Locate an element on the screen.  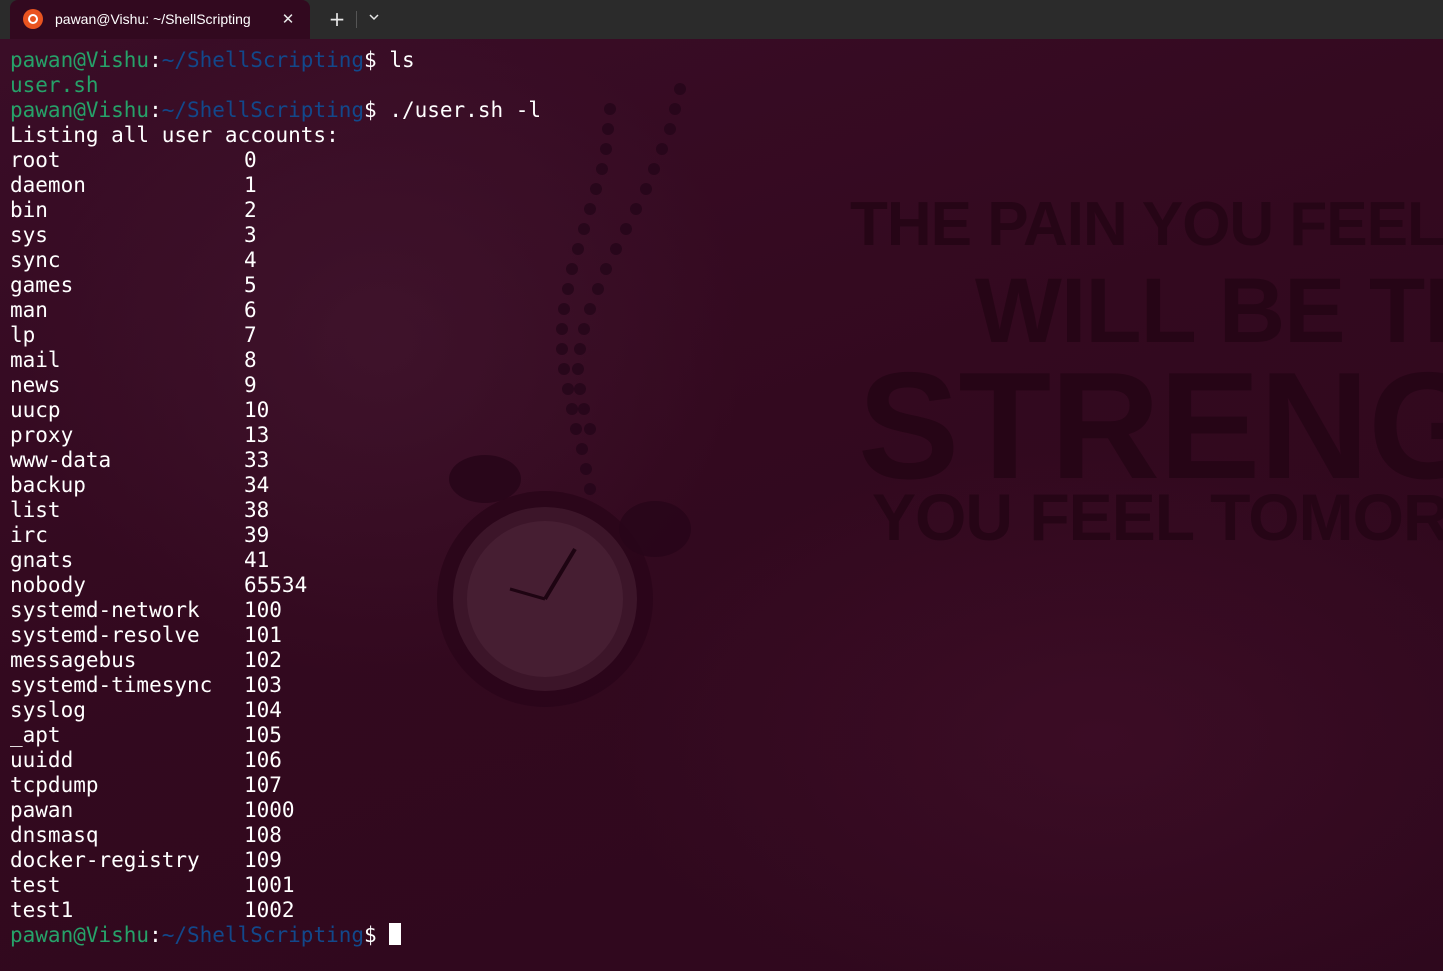
user-uid: 101 is located at coordinates (263, 635).